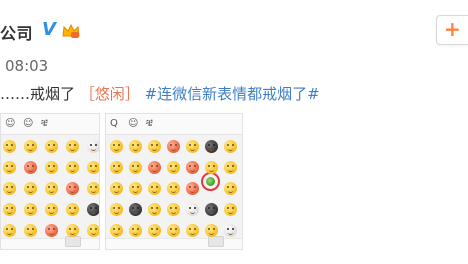  Describe the element at coordinates (114, 124) in the screenshot. I see `search-icon: Q` at that location.